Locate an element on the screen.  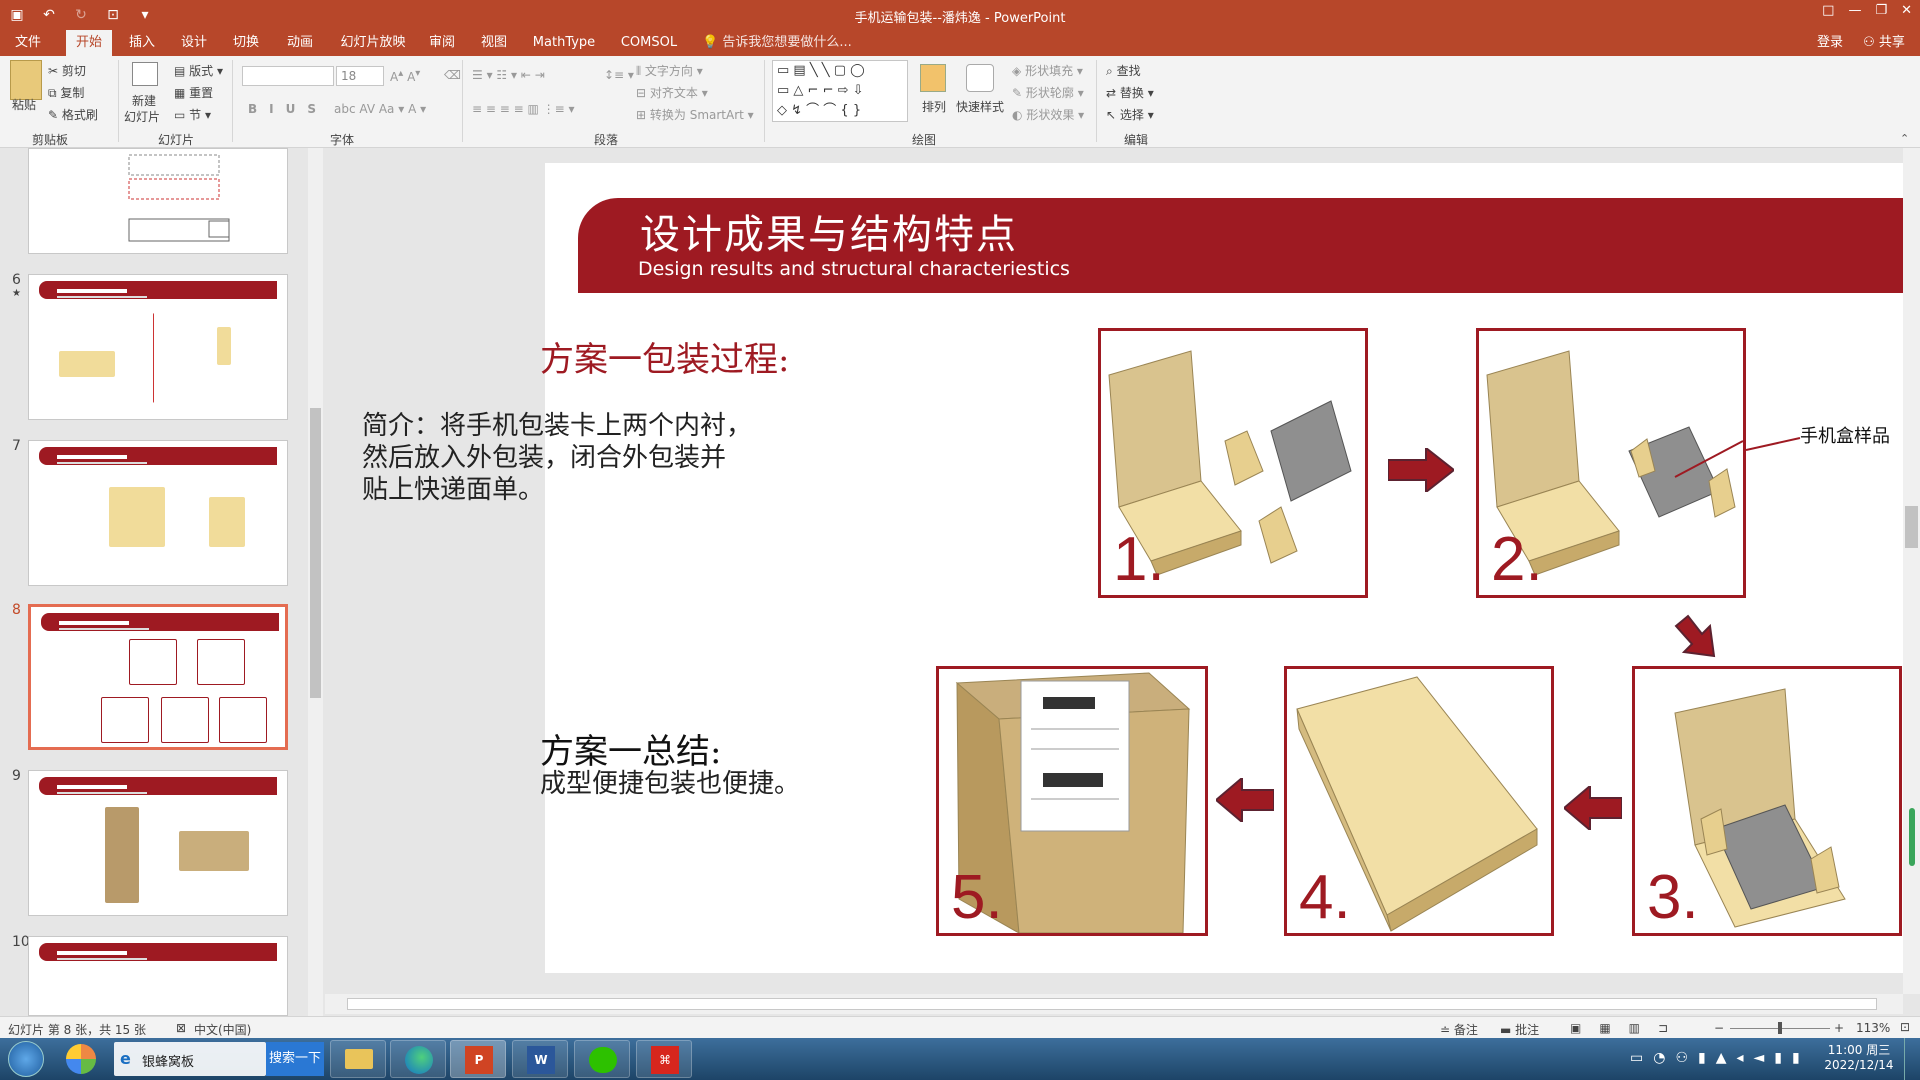
shape-outline-button: ✎ 形状轮廓 ▾ is located at coordinates (1048, 92).